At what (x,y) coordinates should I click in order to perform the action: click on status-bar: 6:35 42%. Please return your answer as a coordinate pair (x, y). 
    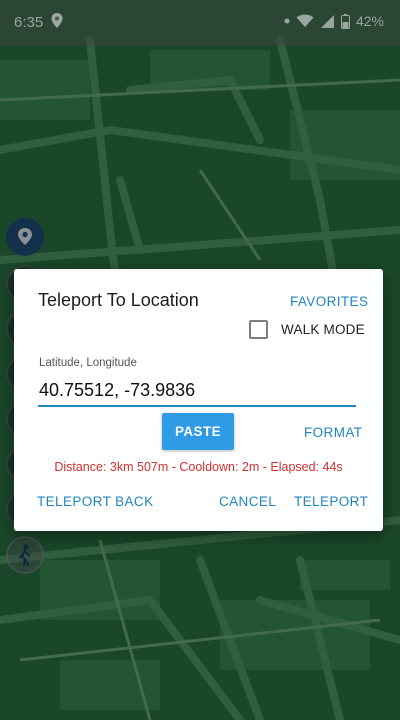
    Looking at the image, I should click on (200, 23).